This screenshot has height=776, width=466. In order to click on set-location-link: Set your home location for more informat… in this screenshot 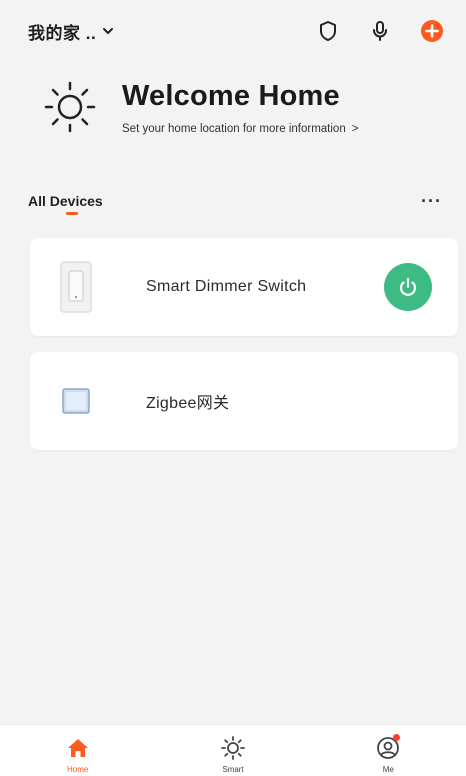, I will do `click(240, 129)`.